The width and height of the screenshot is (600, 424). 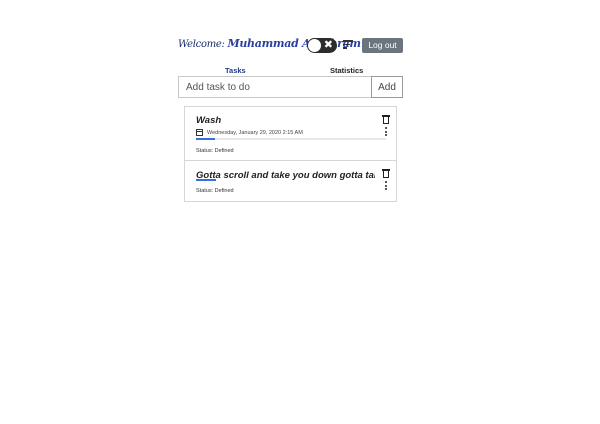 What do you see at coordinates (199, 132) in the screenshot?
I see `calendar-icon` at bounding box center [199, 132].